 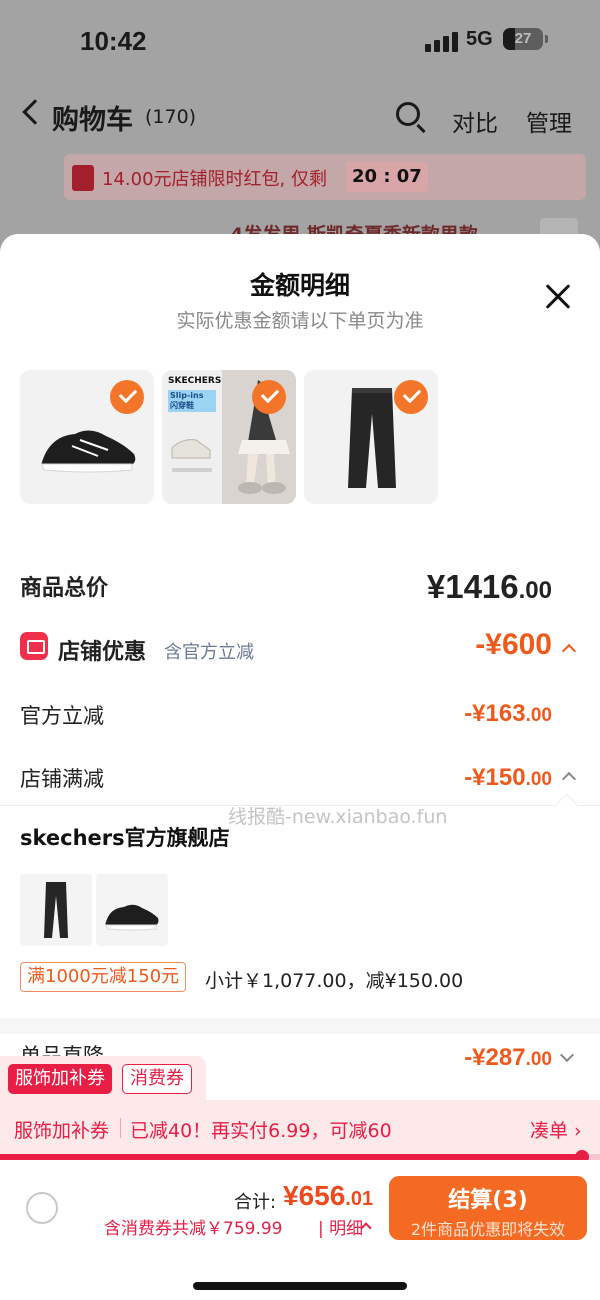 I want to click on official-cut-integer: -¥163, so click(x=495, y=713).